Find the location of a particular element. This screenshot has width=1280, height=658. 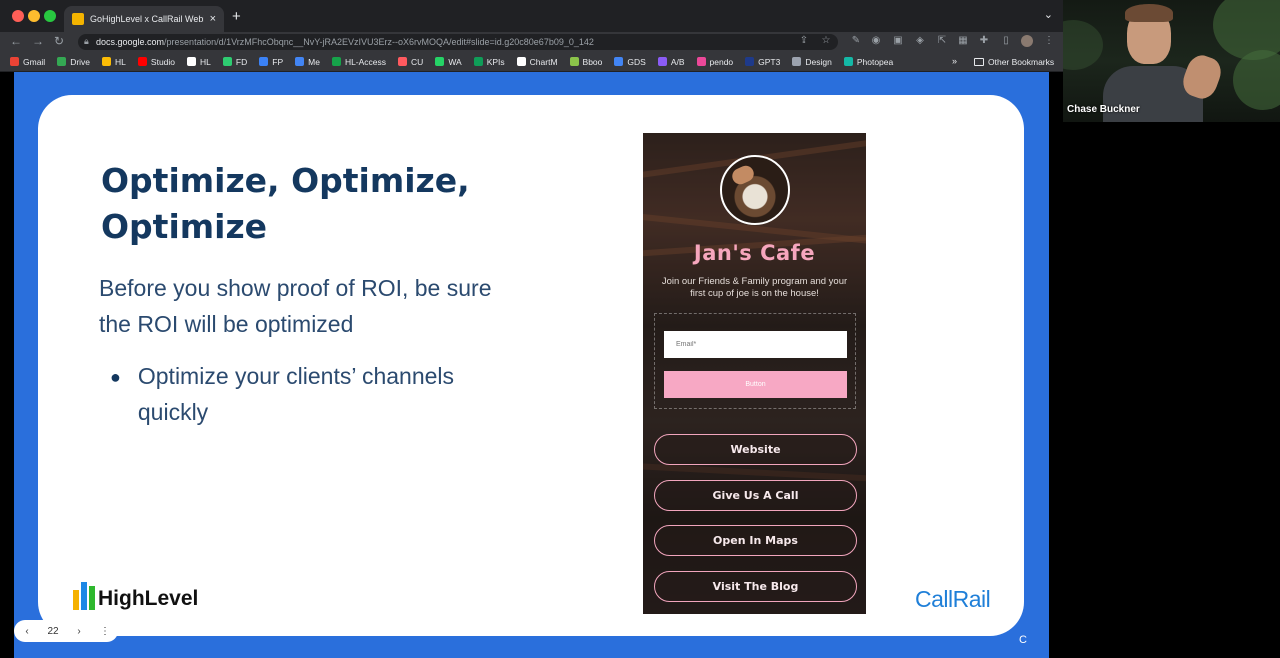

other-bookmarks-folder: Other Bookmarks is located at coordinates (1014, 62).